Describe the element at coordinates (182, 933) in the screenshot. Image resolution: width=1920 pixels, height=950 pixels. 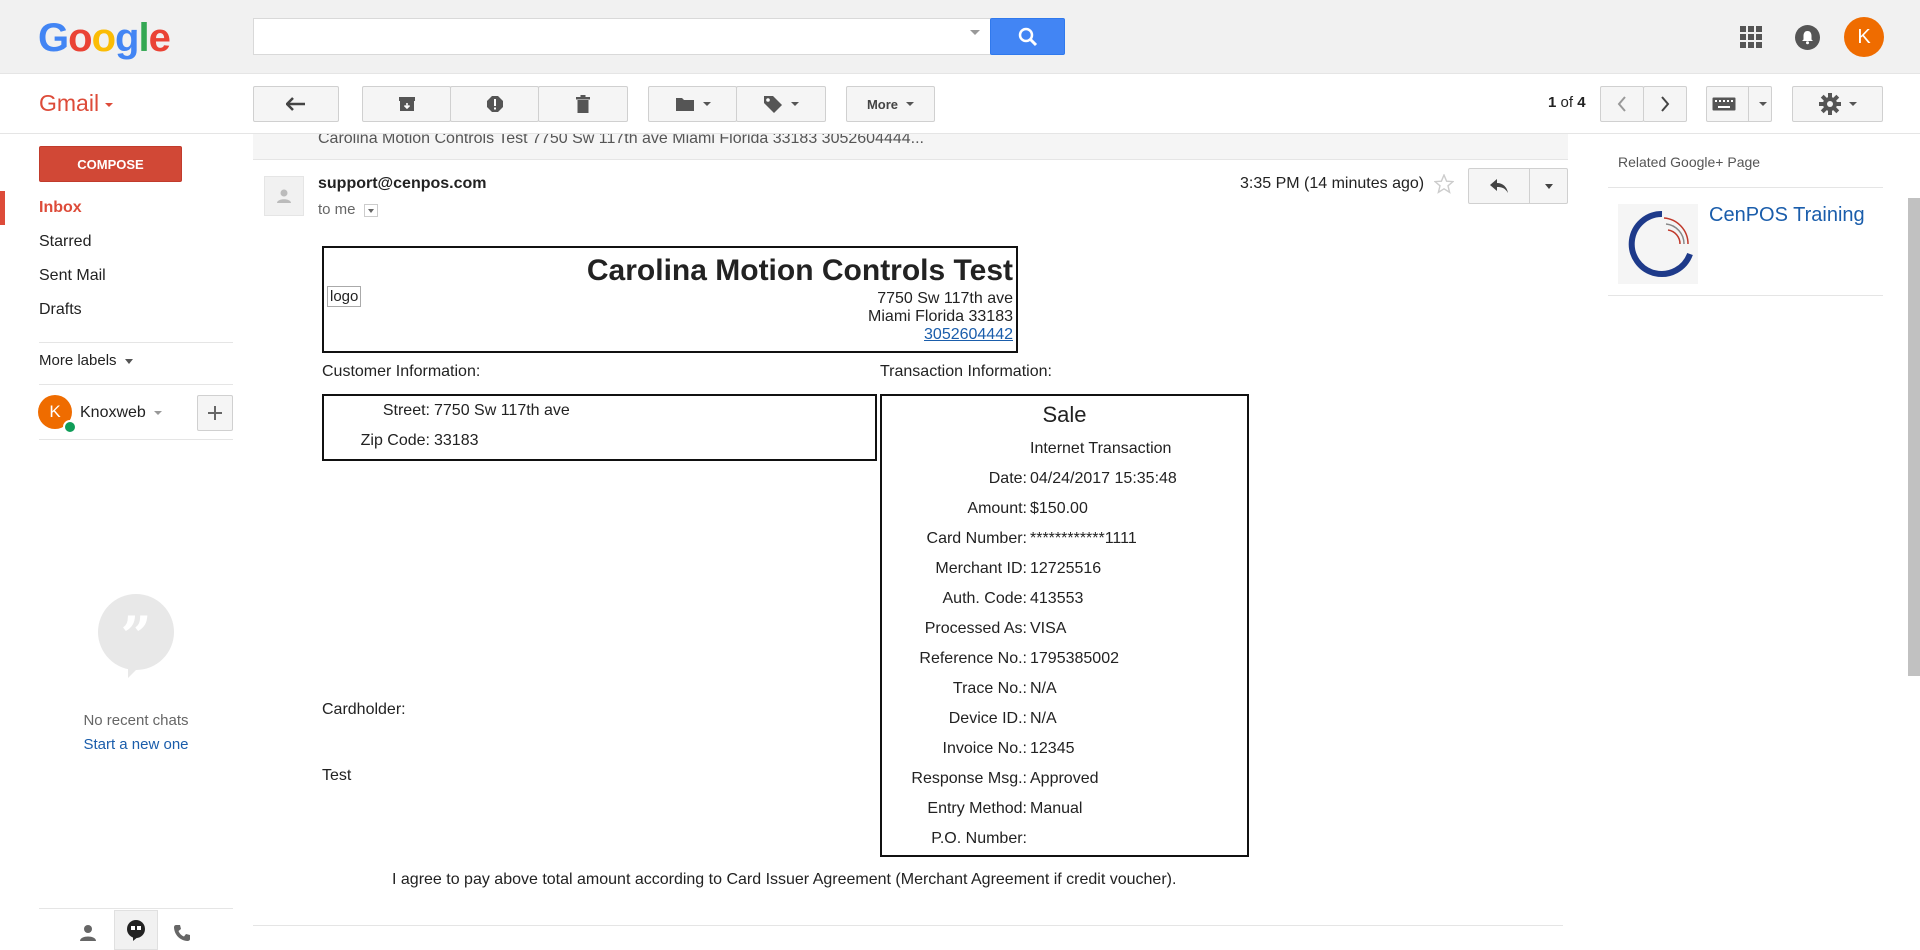
I see `phone-tab` at that location.